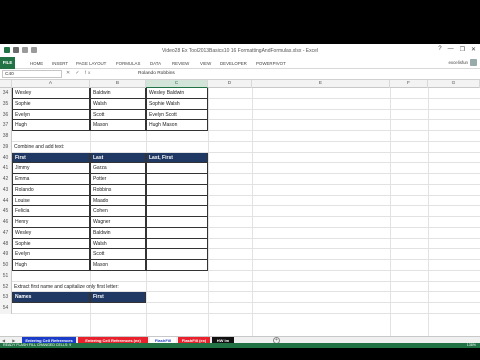 This screenshot has width=480, height=360. I want to click on cell-a: Felicia, so click(51, 211).